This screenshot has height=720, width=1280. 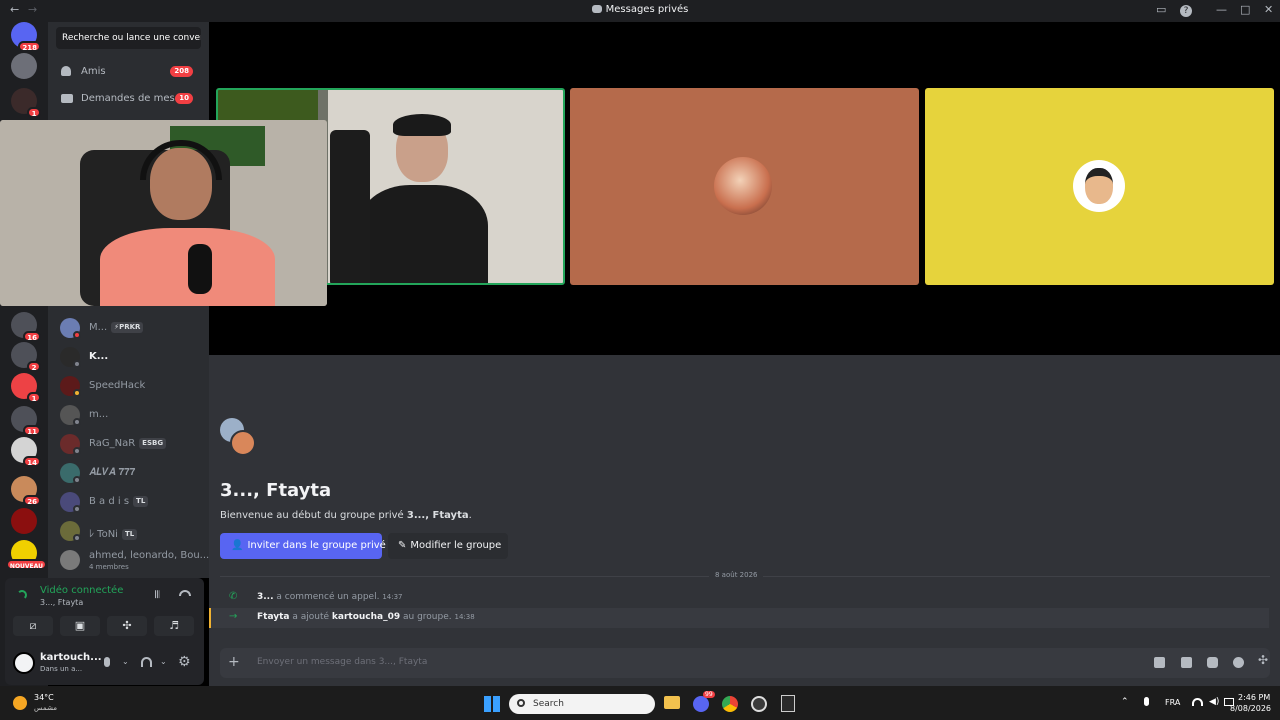 I want to click on minimize-icon: —, so click(x=1221, y=9).